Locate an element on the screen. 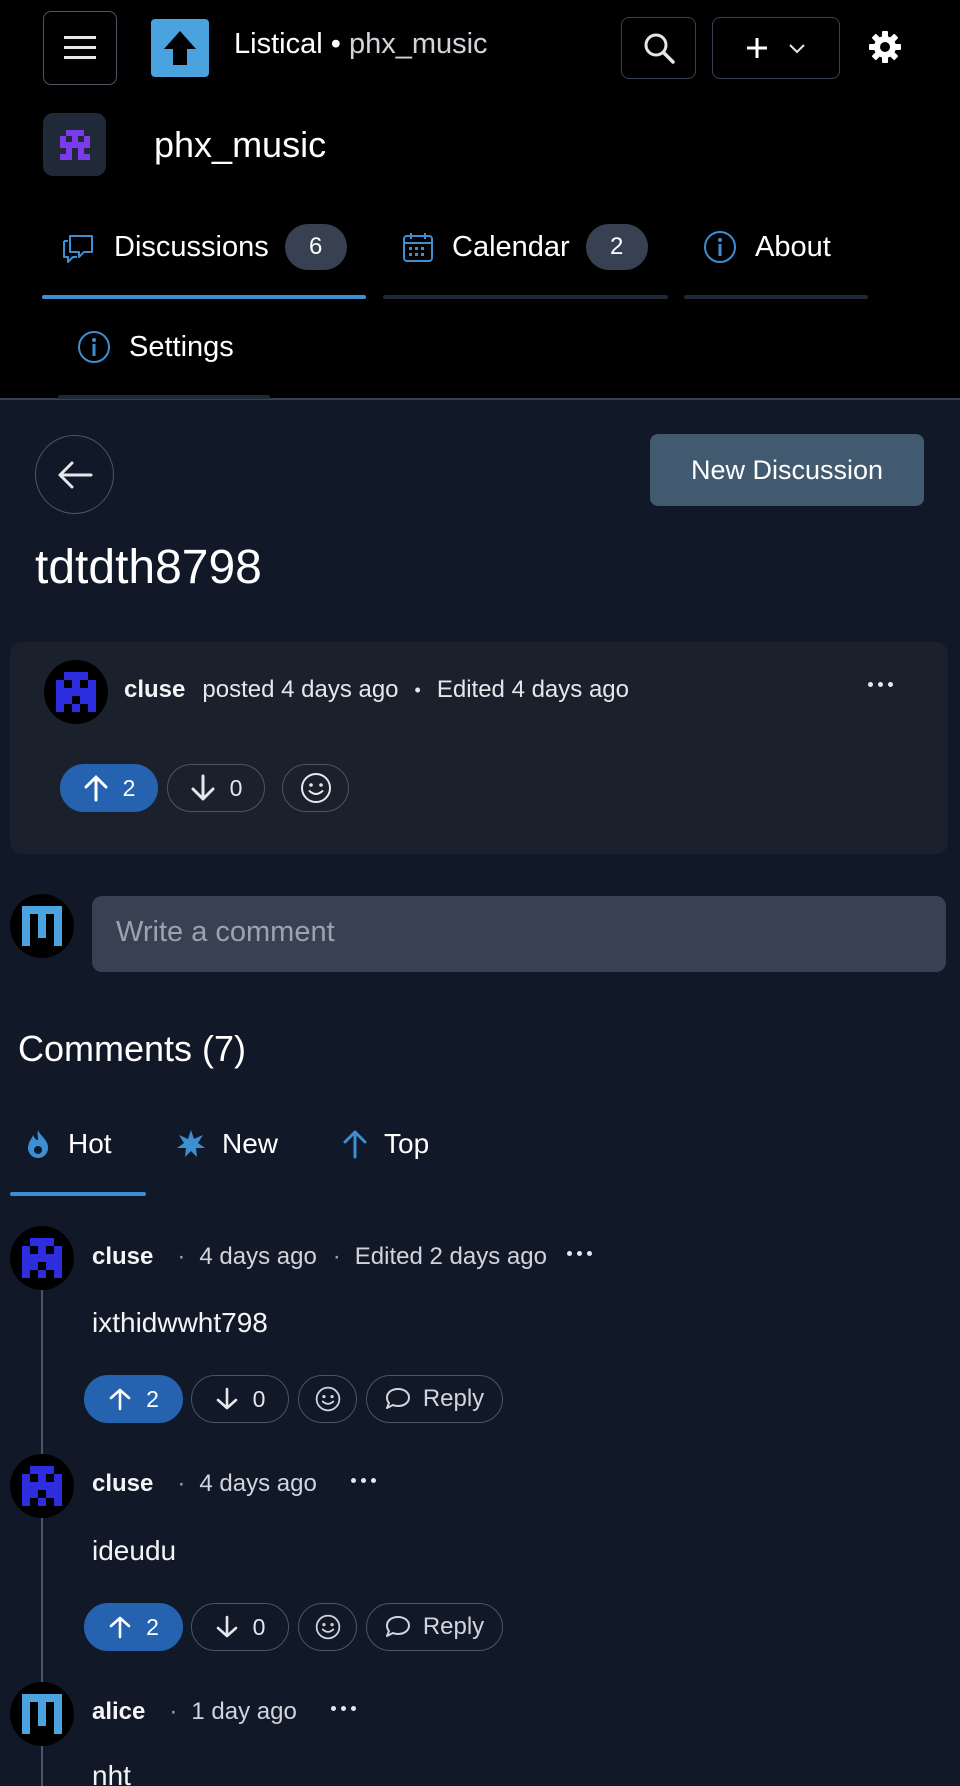 The height and width of the screenshot is (1786, 960). comment-meta: cluse · 4 days ago is located at coordinates (234, 1484).